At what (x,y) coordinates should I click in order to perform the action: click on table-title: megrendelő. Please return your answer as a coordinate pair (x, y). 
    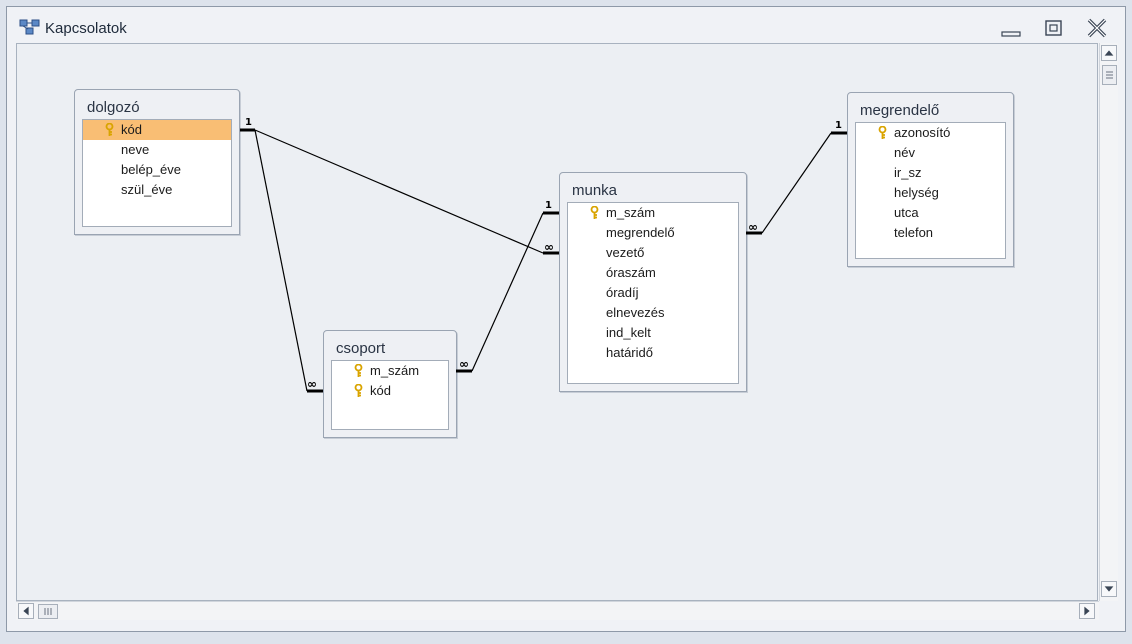
    Looking at the image, I should click on (900, 110).